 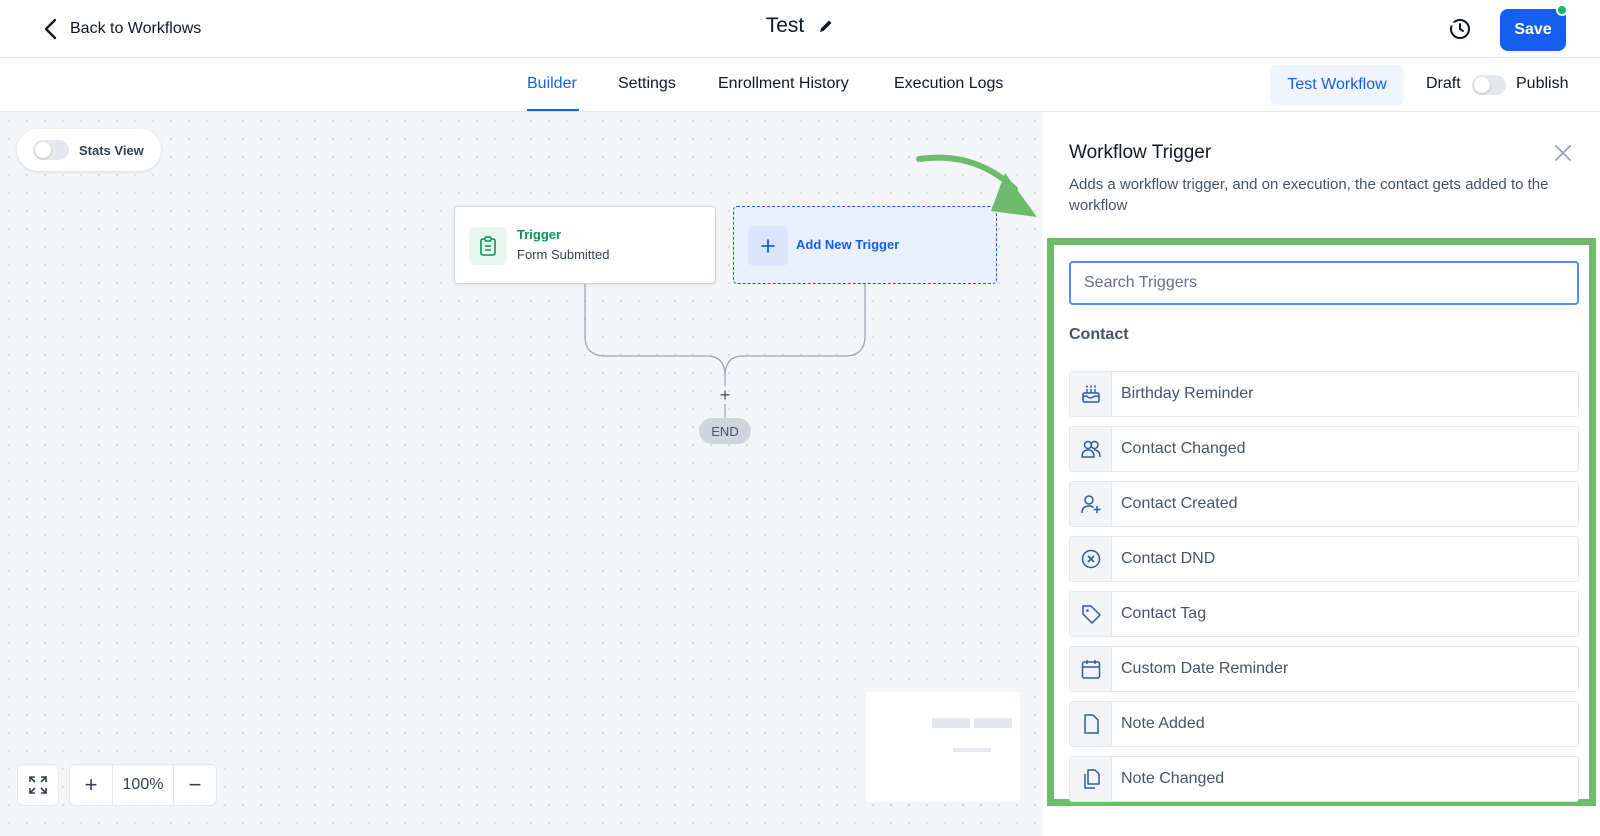 I want to click on user-plus-icon, so click(x=1091, y=504).